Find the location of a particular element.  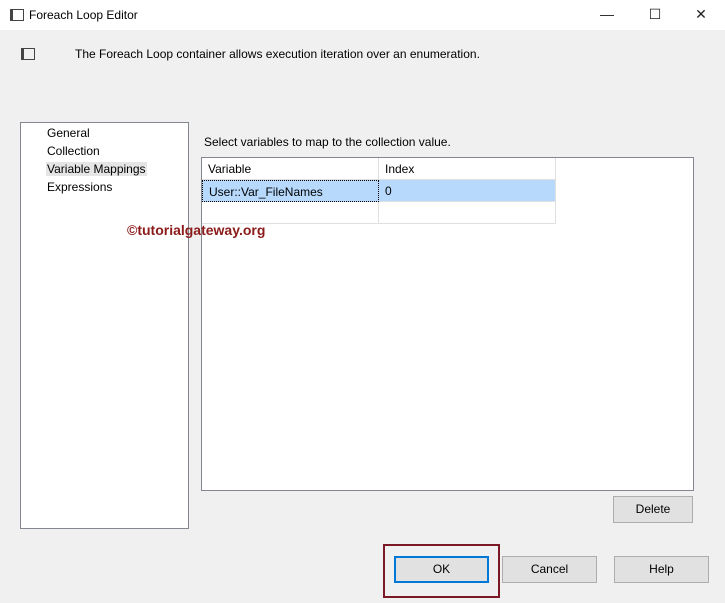

close-button: ✕ is located at coordinates (701, 14).